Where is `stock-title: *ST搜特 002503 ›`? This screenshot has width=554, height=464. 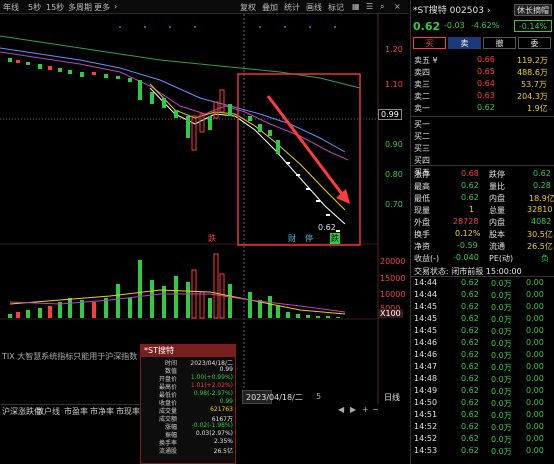 stock-title: *ST搜特 002503 › is located at coordinates (452, 11).